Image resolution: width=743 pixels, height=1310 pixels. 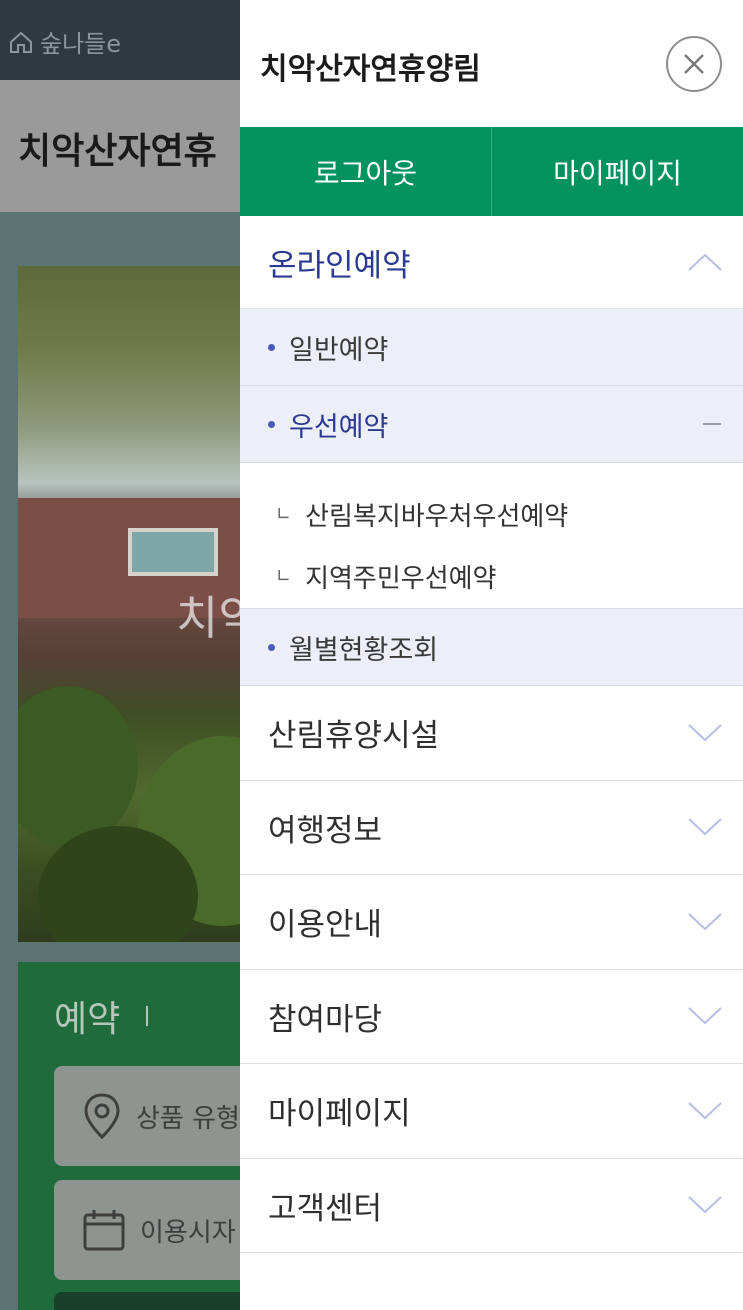 What do you see at coordinates (491, 922) in the screenshot?
I see `menu-usage-guide: 이용안내` at bounding box center [491, 922].